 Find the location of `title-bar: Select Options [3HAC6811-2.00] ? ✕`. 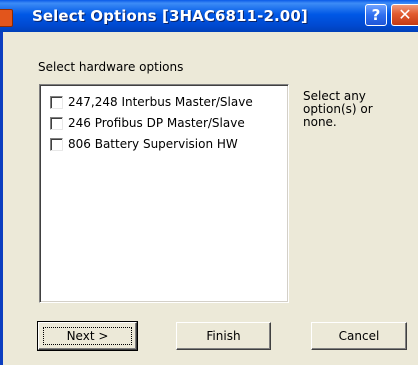

title-bar: Select Options [3HAC6811-2.00] ? ✕ is located at coordinates (209, 16).